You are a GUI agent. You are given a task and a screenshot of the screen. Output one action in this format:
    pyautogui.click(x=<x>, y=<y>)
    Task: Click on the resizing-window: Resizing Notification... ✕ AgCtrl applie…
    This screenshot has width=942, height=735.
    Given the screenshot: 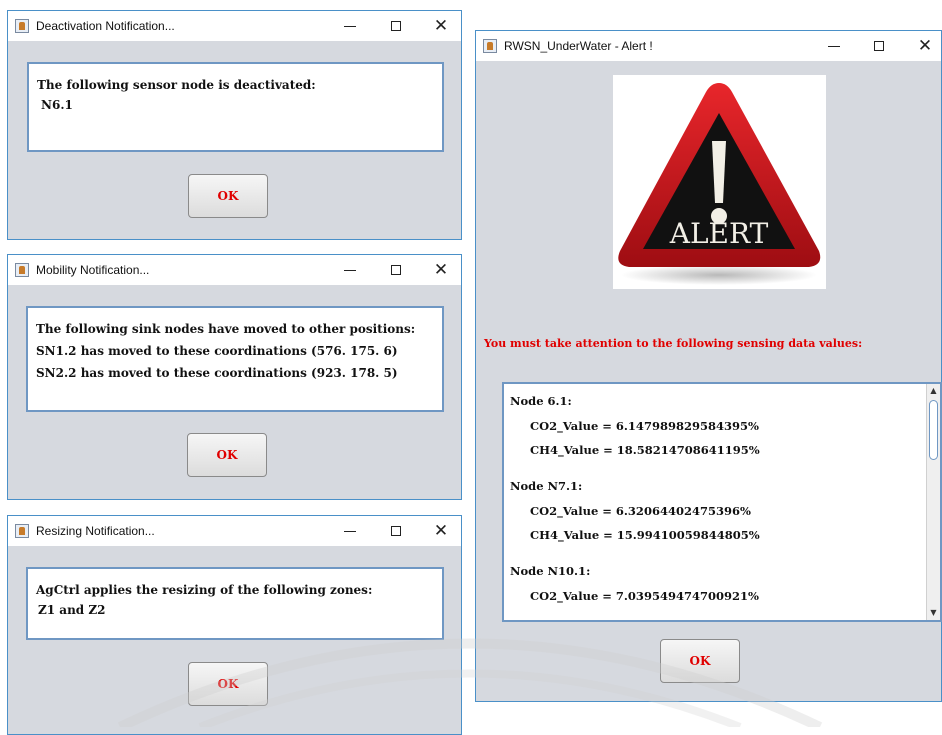 What is the action you would take?
    pyautogui.click(x=234, y=625)
    